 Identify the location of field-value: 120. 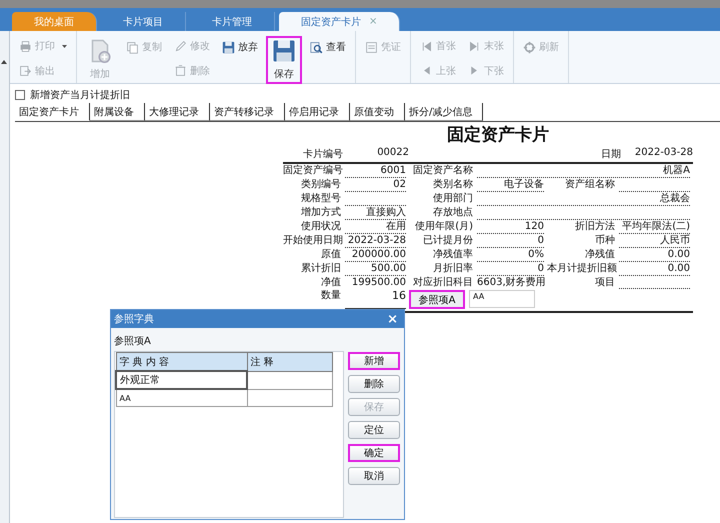
(510, 227).